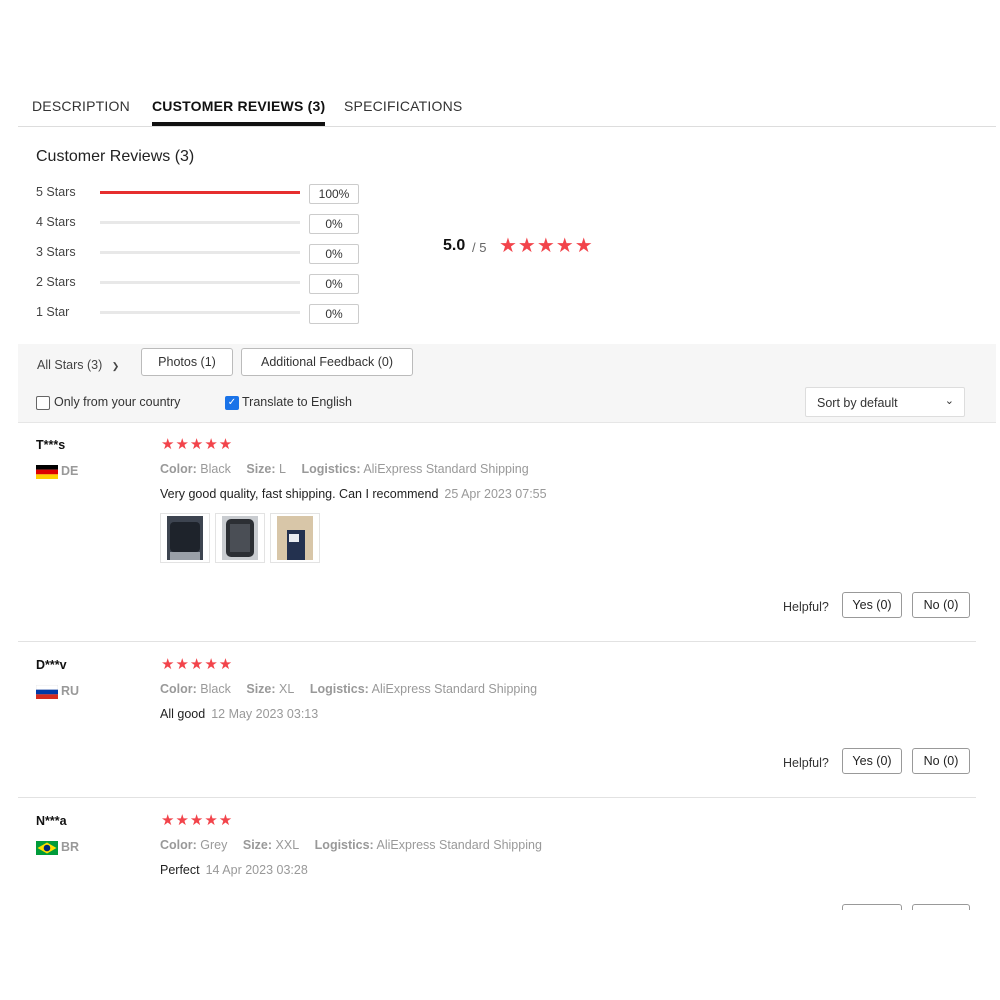  Describe the element at coordinates (403, 106) in the screenshot. I see `tab-specifications: SPECIFICATIONS` at that location.